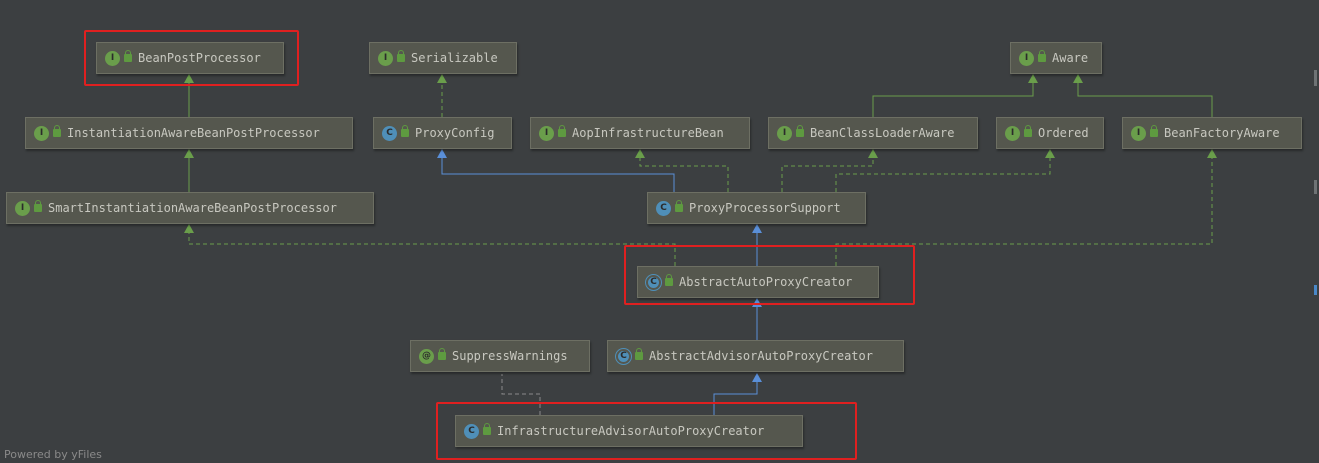  I want to click on node-label: BeanFactoryAware, so click(1222, 133).